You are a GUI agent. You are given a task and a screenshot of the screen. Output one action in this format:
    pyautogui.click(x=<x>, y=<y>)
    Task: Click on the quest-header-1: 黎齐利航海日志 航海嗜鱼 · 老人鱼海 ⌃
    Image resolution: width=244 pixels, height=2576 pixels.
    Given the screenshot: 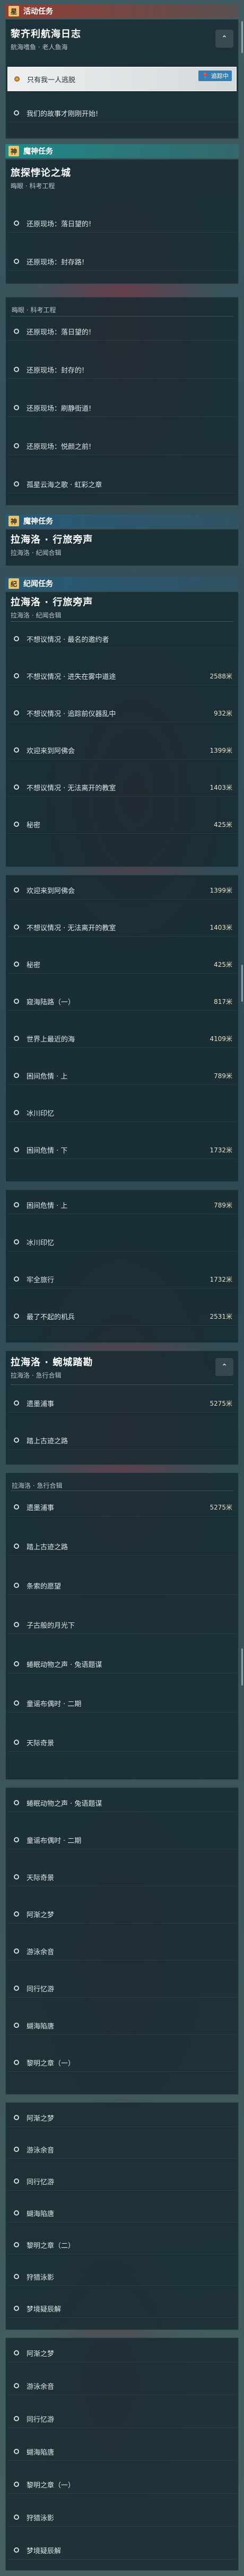 What is the action you would take?
    pyautogui.click(x=122, y=39)
    